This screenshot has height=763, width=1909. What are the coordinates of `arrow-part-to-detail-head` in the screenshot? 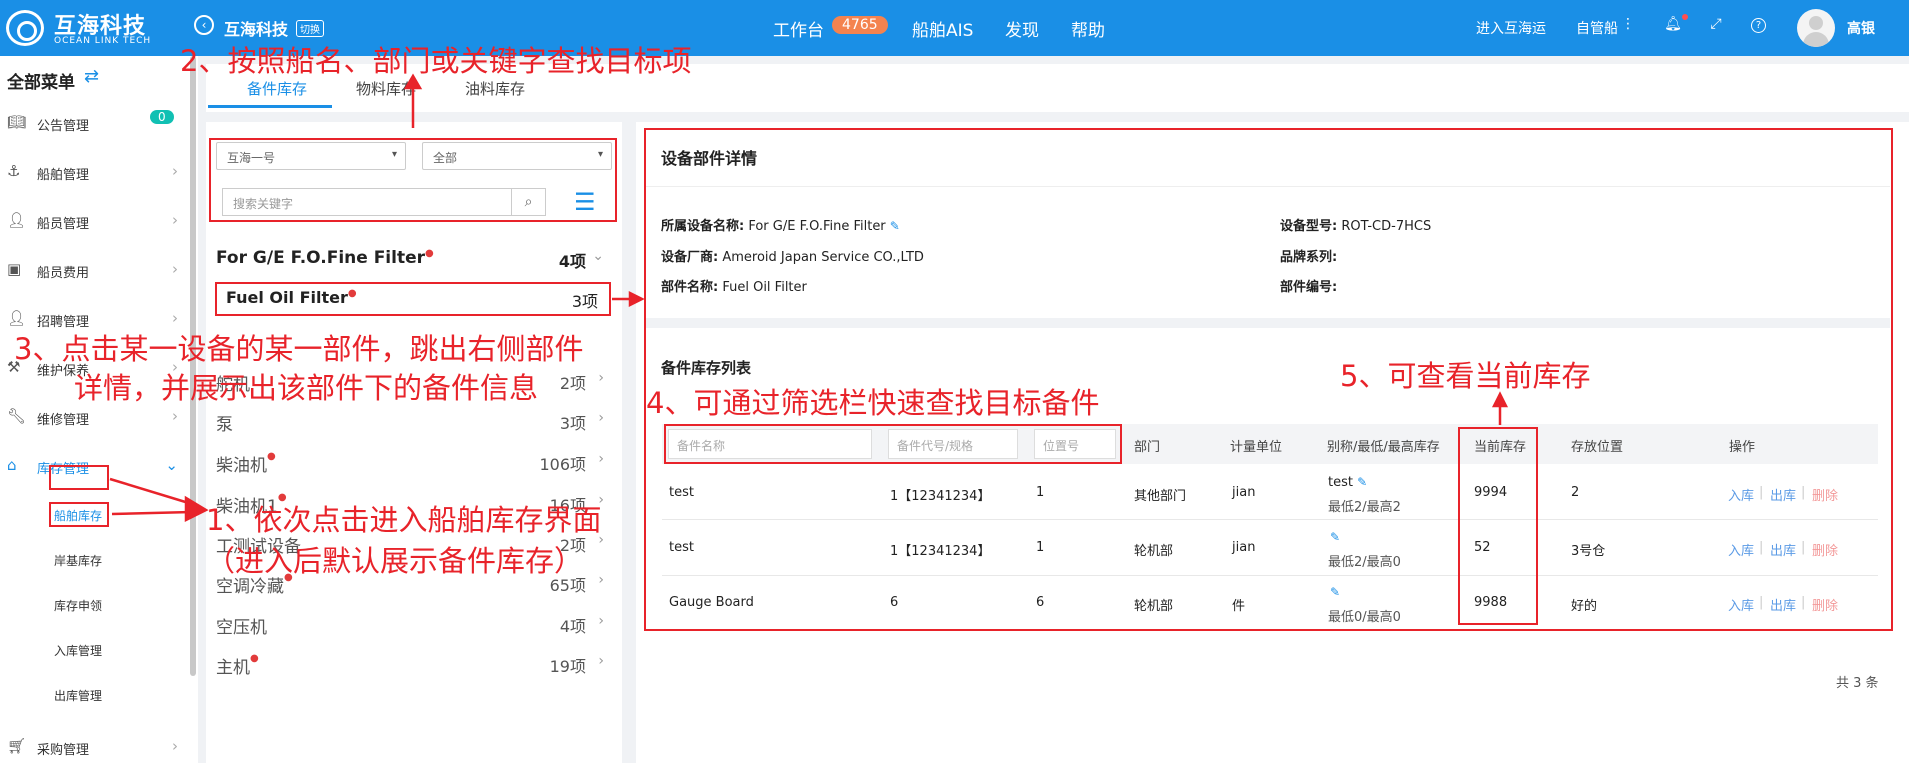 It's located at (636, 299).